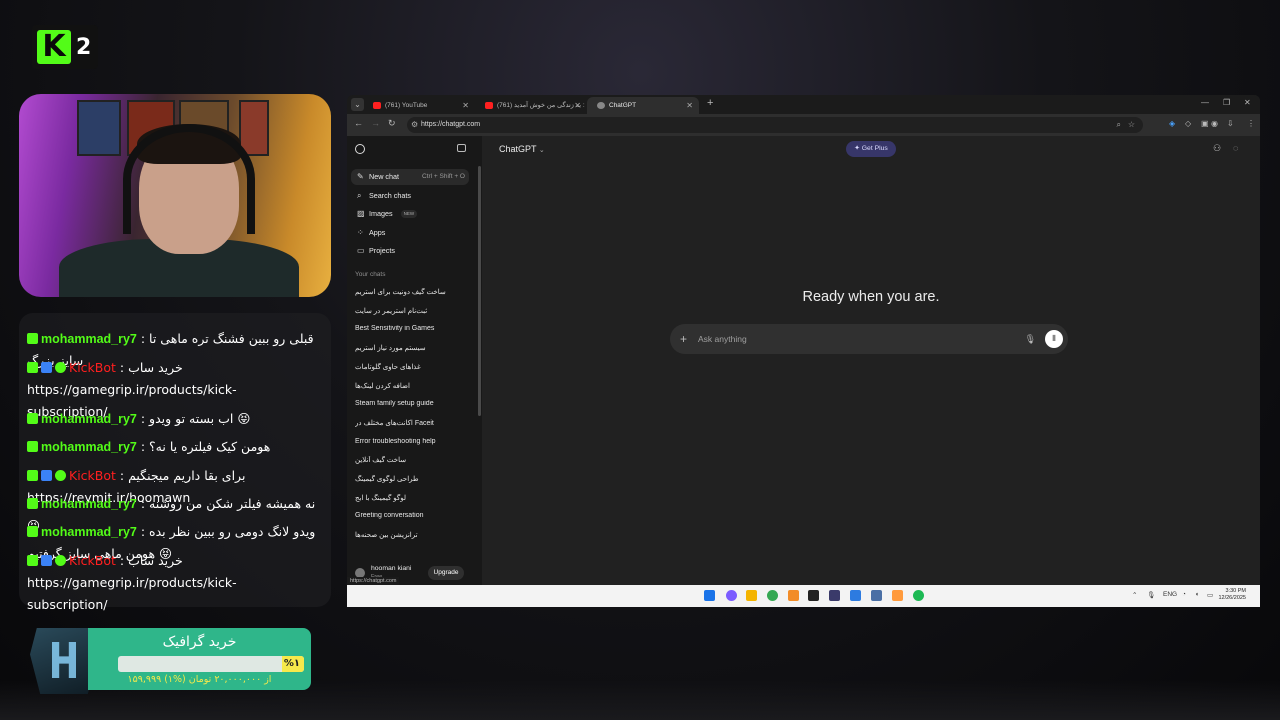 The image size is (1280, 720). I want to click on vlc-icon, so click(793, 595).